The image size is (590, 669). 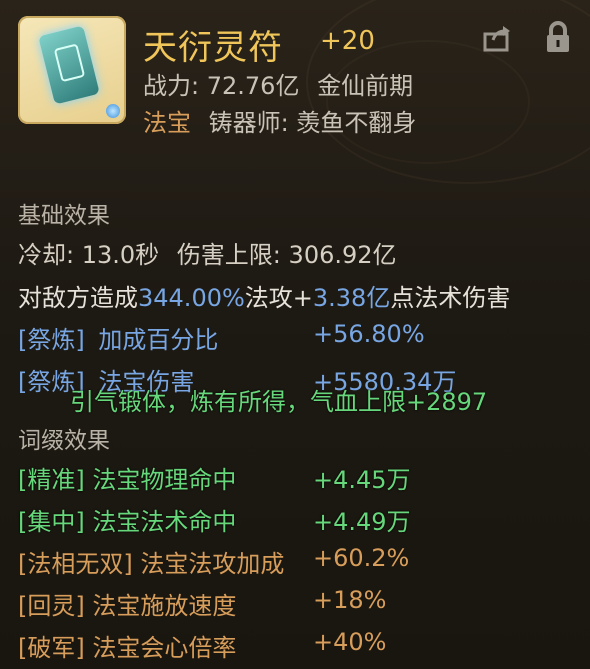 I want to click on refine-line-1: [祭炼] 加成百分比, so click(x=118, y=337).